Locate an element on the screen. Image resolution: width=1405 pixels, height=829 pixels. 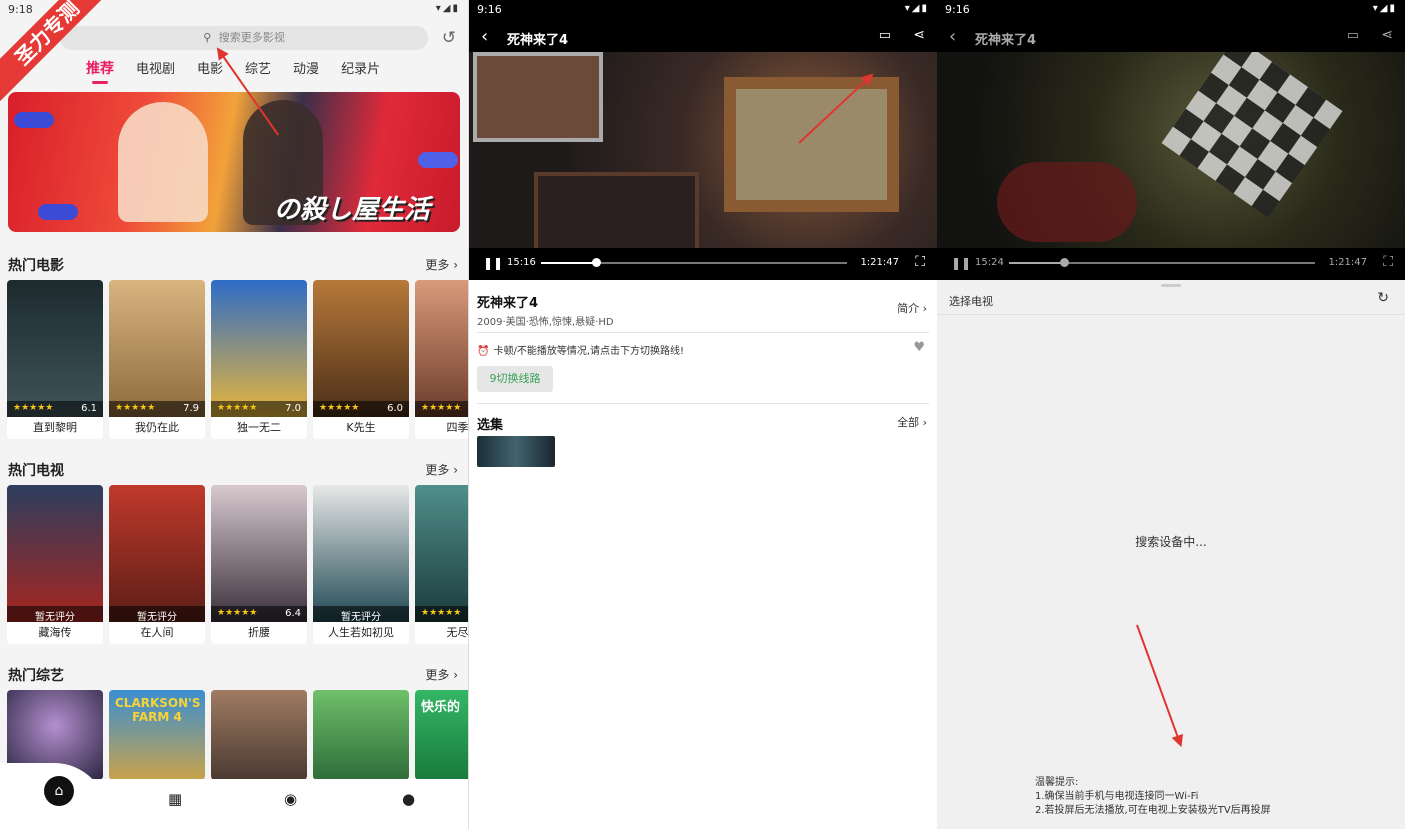
more-tv-link: 更多 › is located at coordinates (441, 469).